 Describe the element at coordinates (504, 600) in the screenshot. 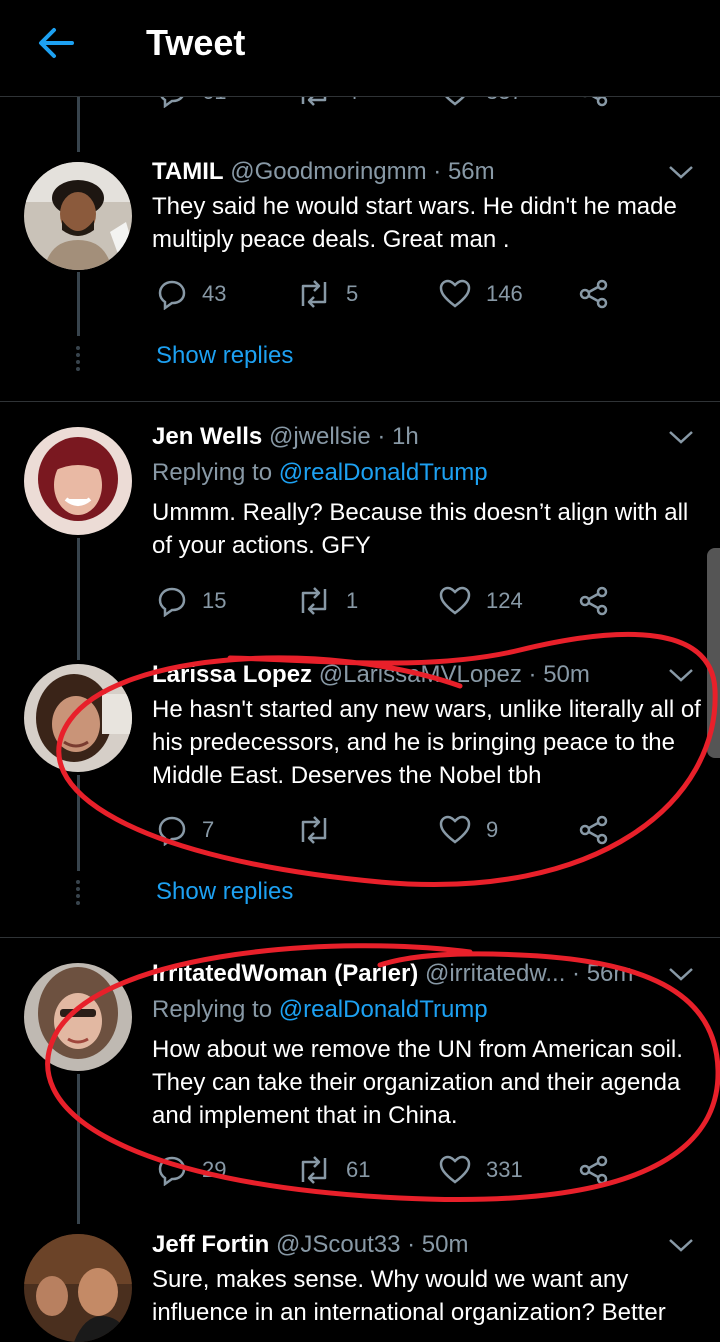

I see `like-count: 124` at that location.